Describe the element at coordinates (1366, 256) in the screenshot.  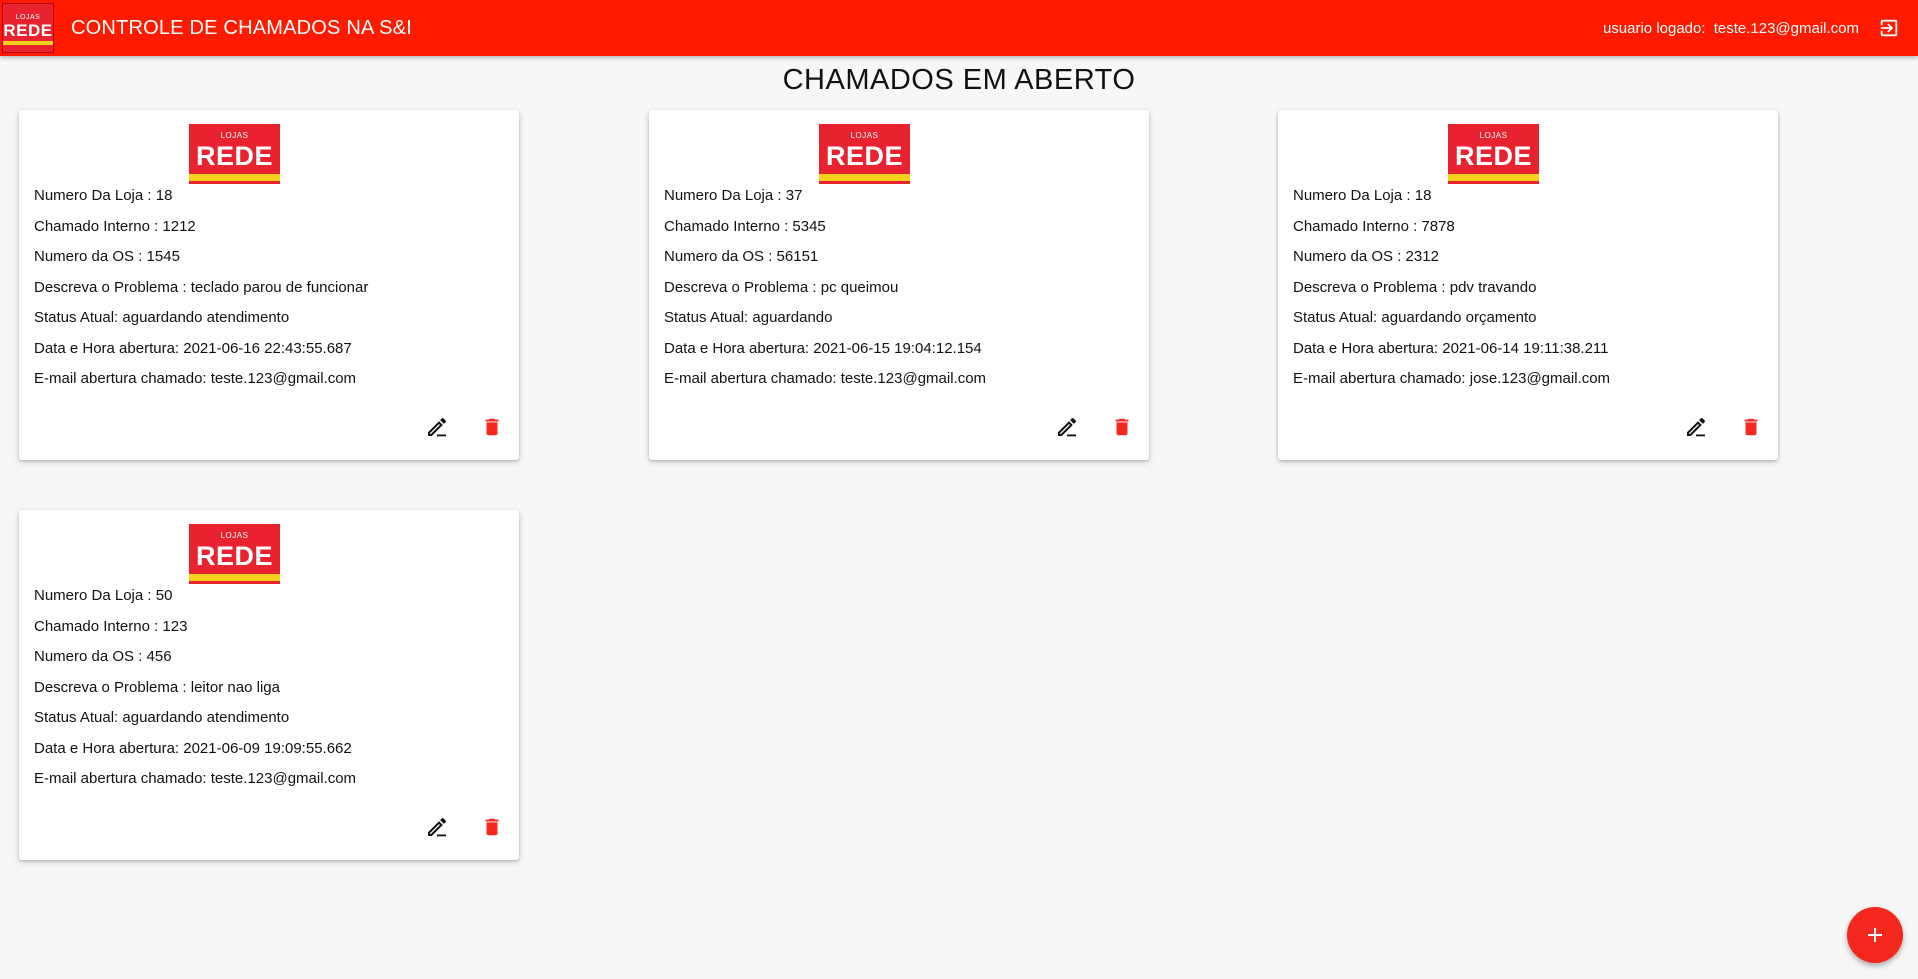
I see `ticket-field: Numero da OS : 2312` at that location.